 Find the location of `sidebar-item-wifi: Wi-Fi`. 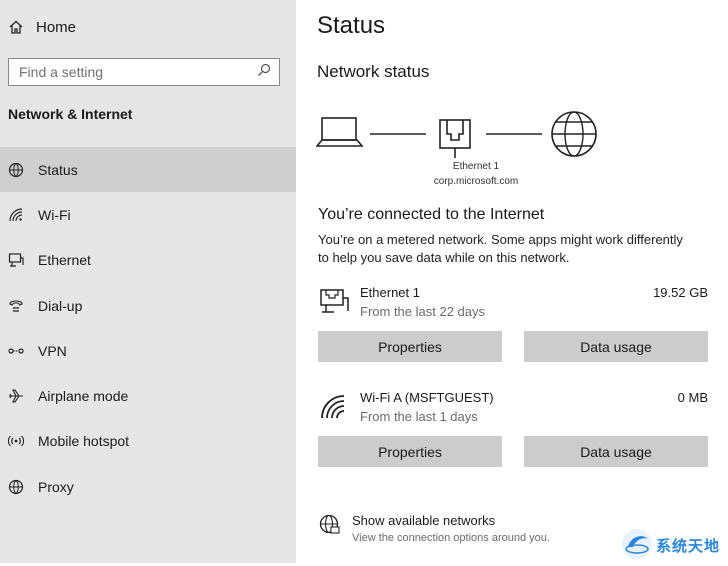

sidebar-item-wifi: Wi-Fi is located at coordinates (148, 214).